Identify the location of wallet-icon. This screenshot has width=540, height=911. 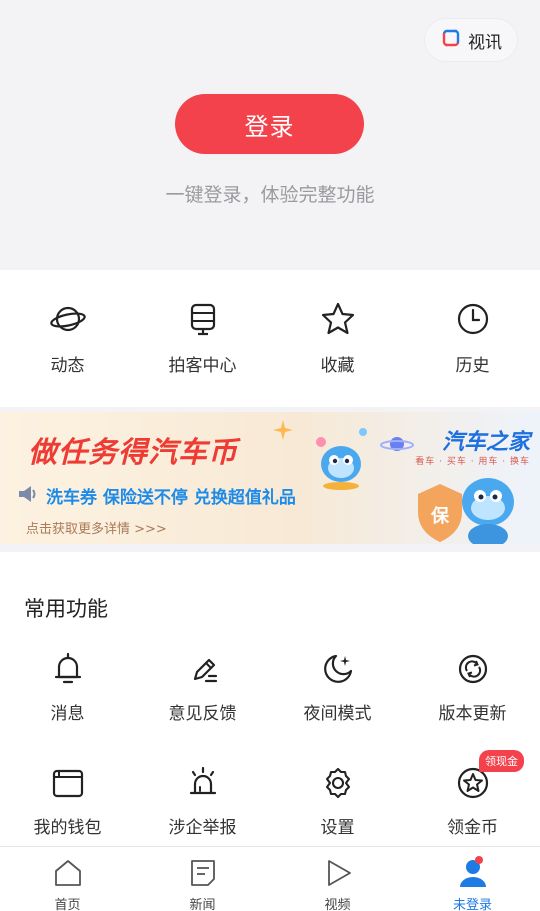
(68, 785).